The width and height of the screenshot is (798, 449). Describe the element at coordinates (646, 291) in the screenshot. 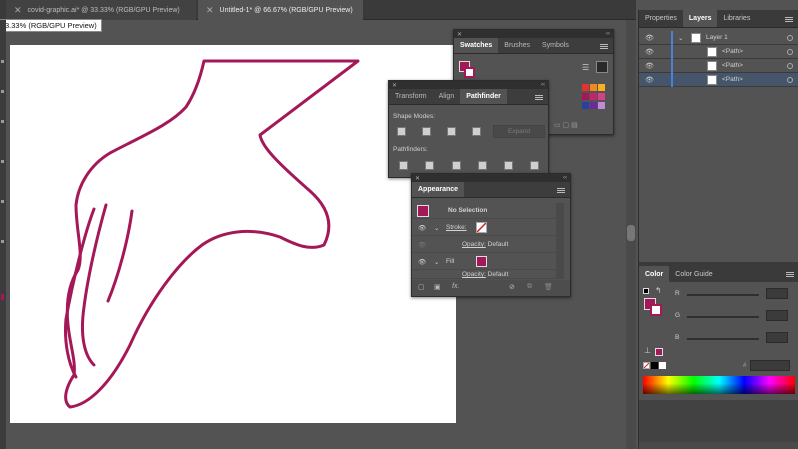

I see `default-colors-icon` at that location.